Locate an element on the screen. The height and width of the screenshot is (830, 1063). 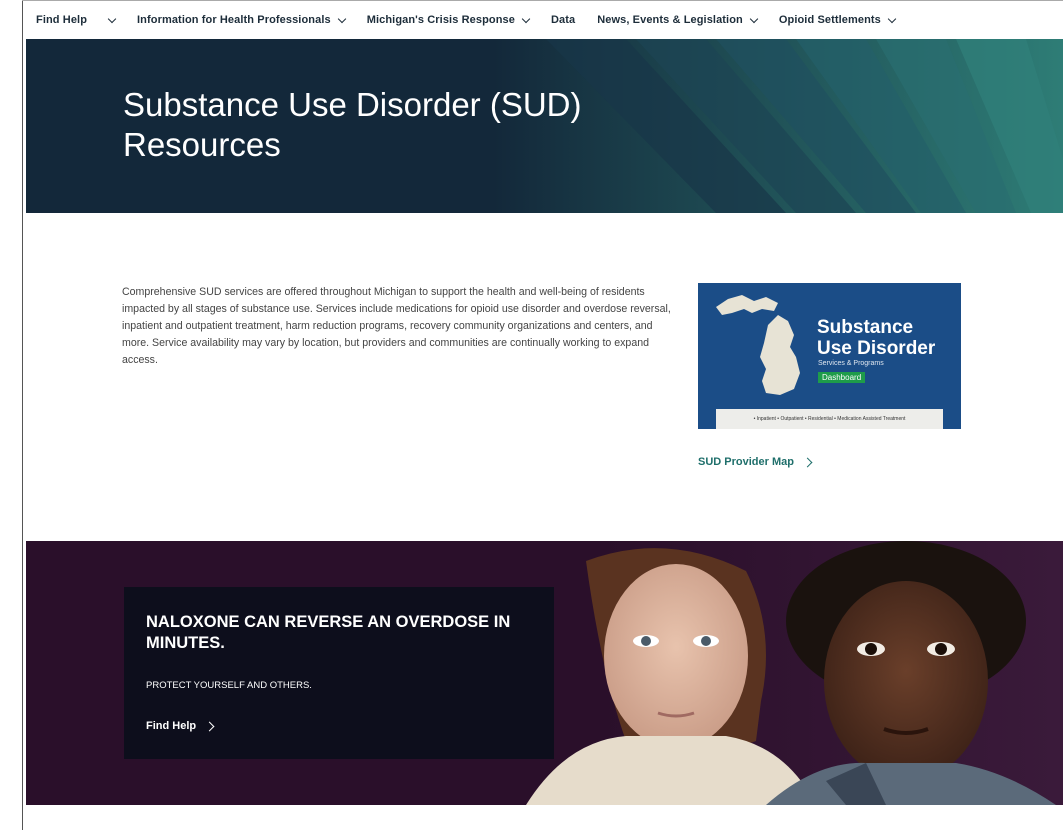
page-title: Substance Use Disorder (SUD) Resources is located at coordinates (352, 124).